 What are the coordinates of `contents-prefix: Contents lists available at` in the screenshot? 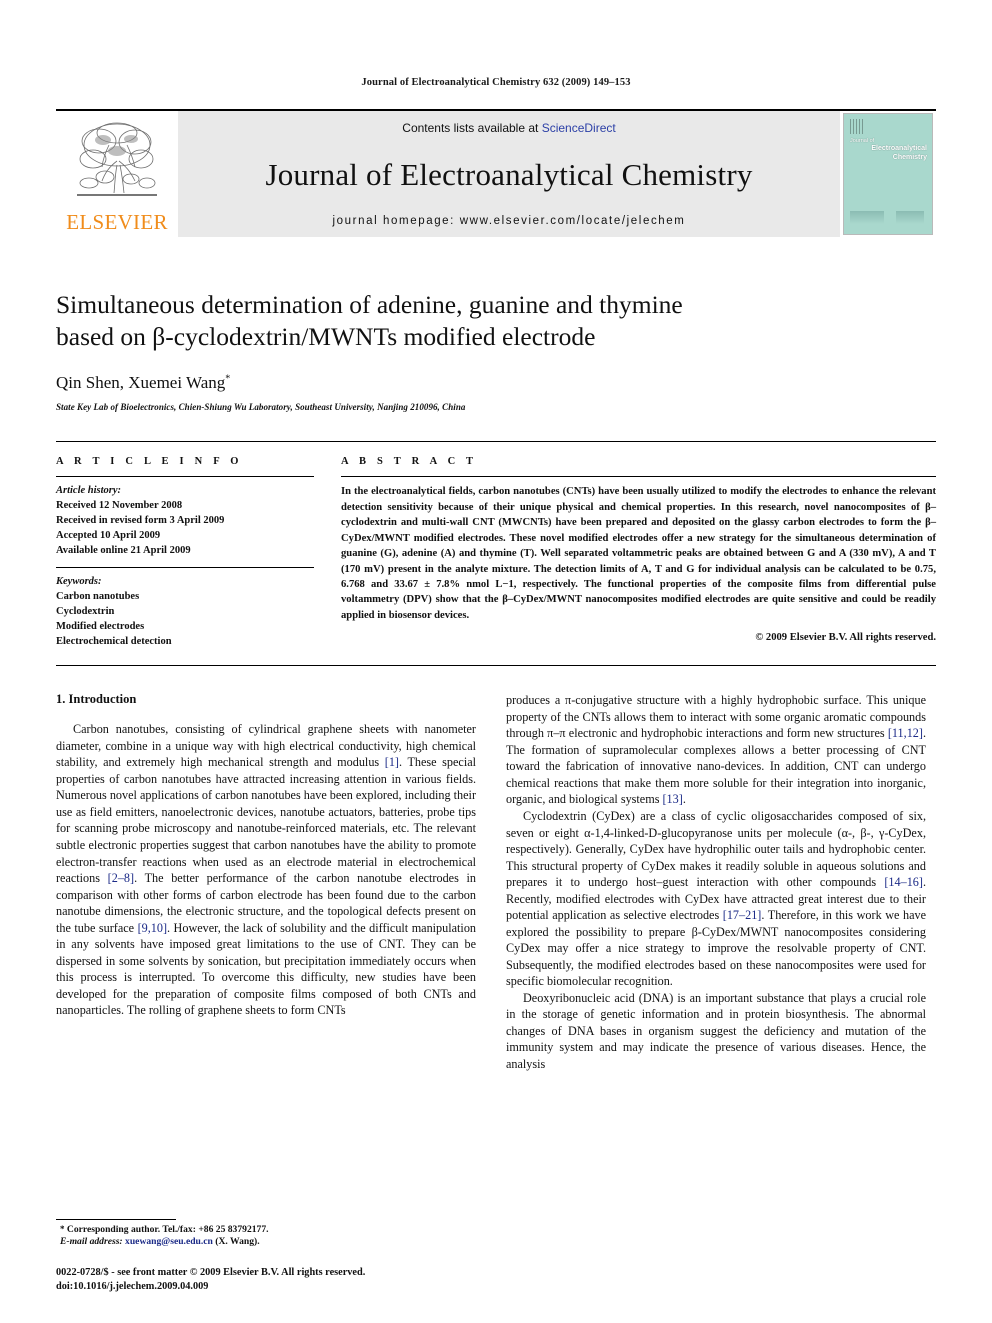 It's located at (472, 128).